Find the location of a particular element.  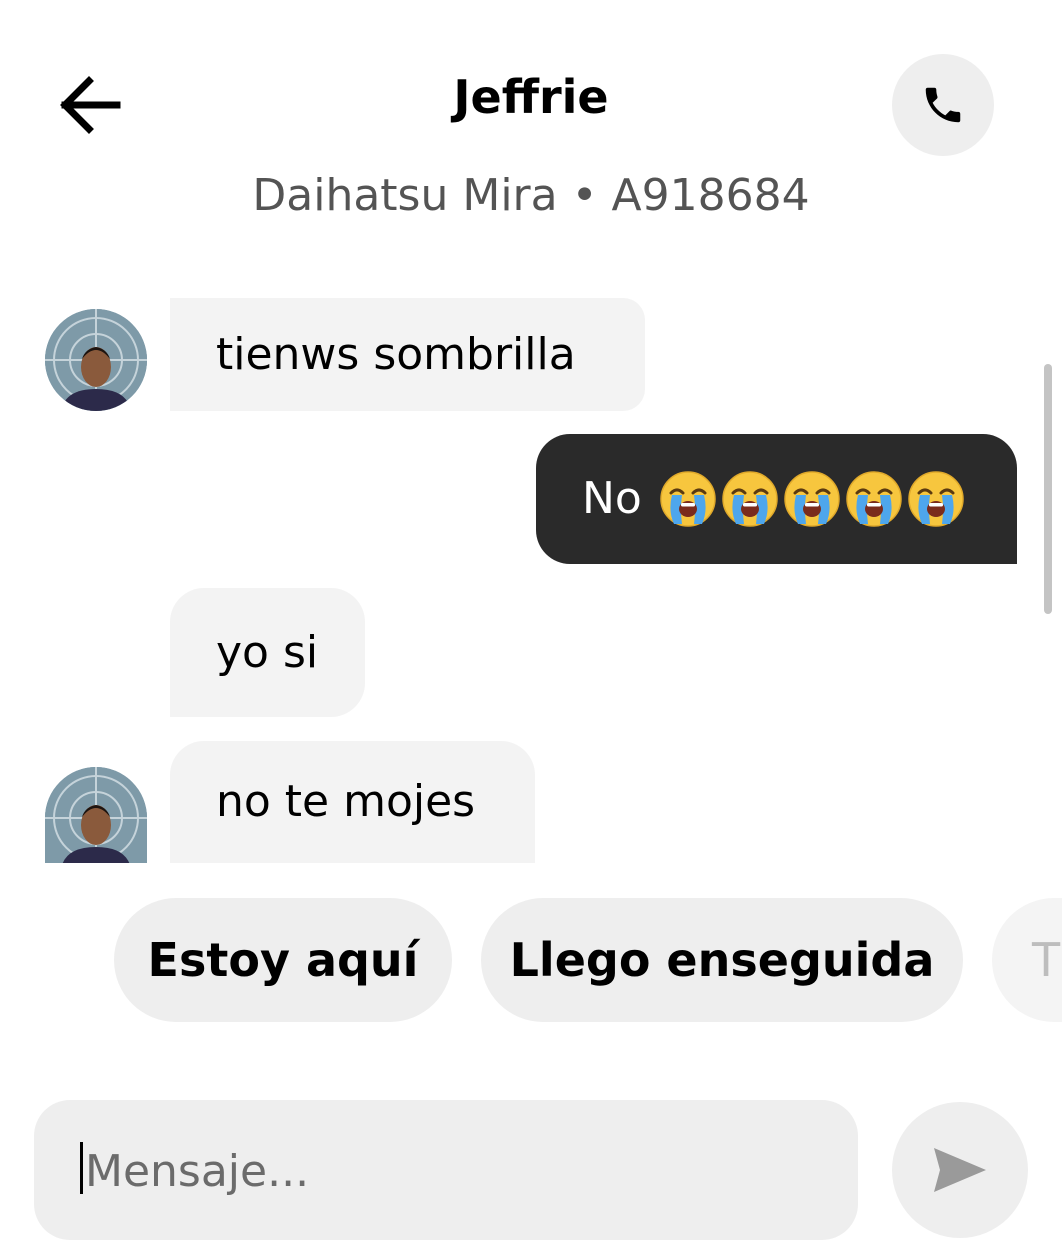

phone-icon is located at coordinates (943, 105).